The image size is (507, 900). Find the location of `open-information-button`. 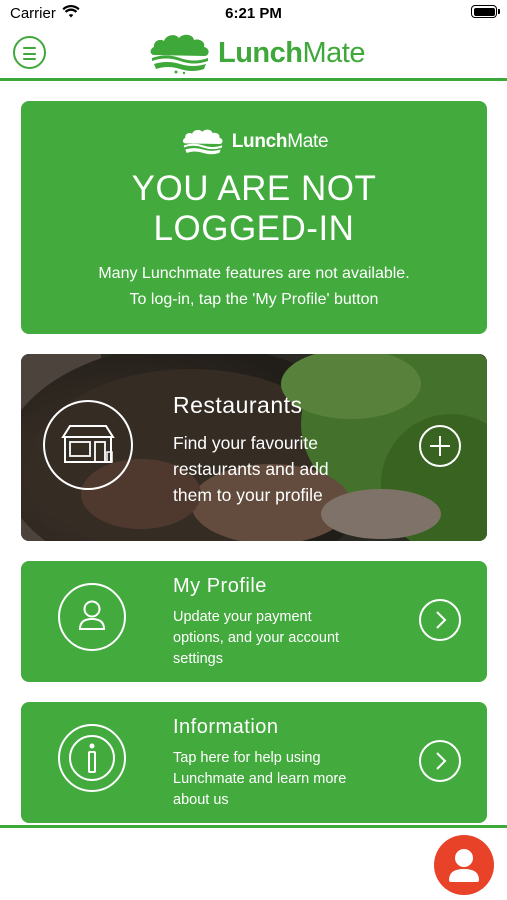

open-information-button is located at coordinates (440, 761).